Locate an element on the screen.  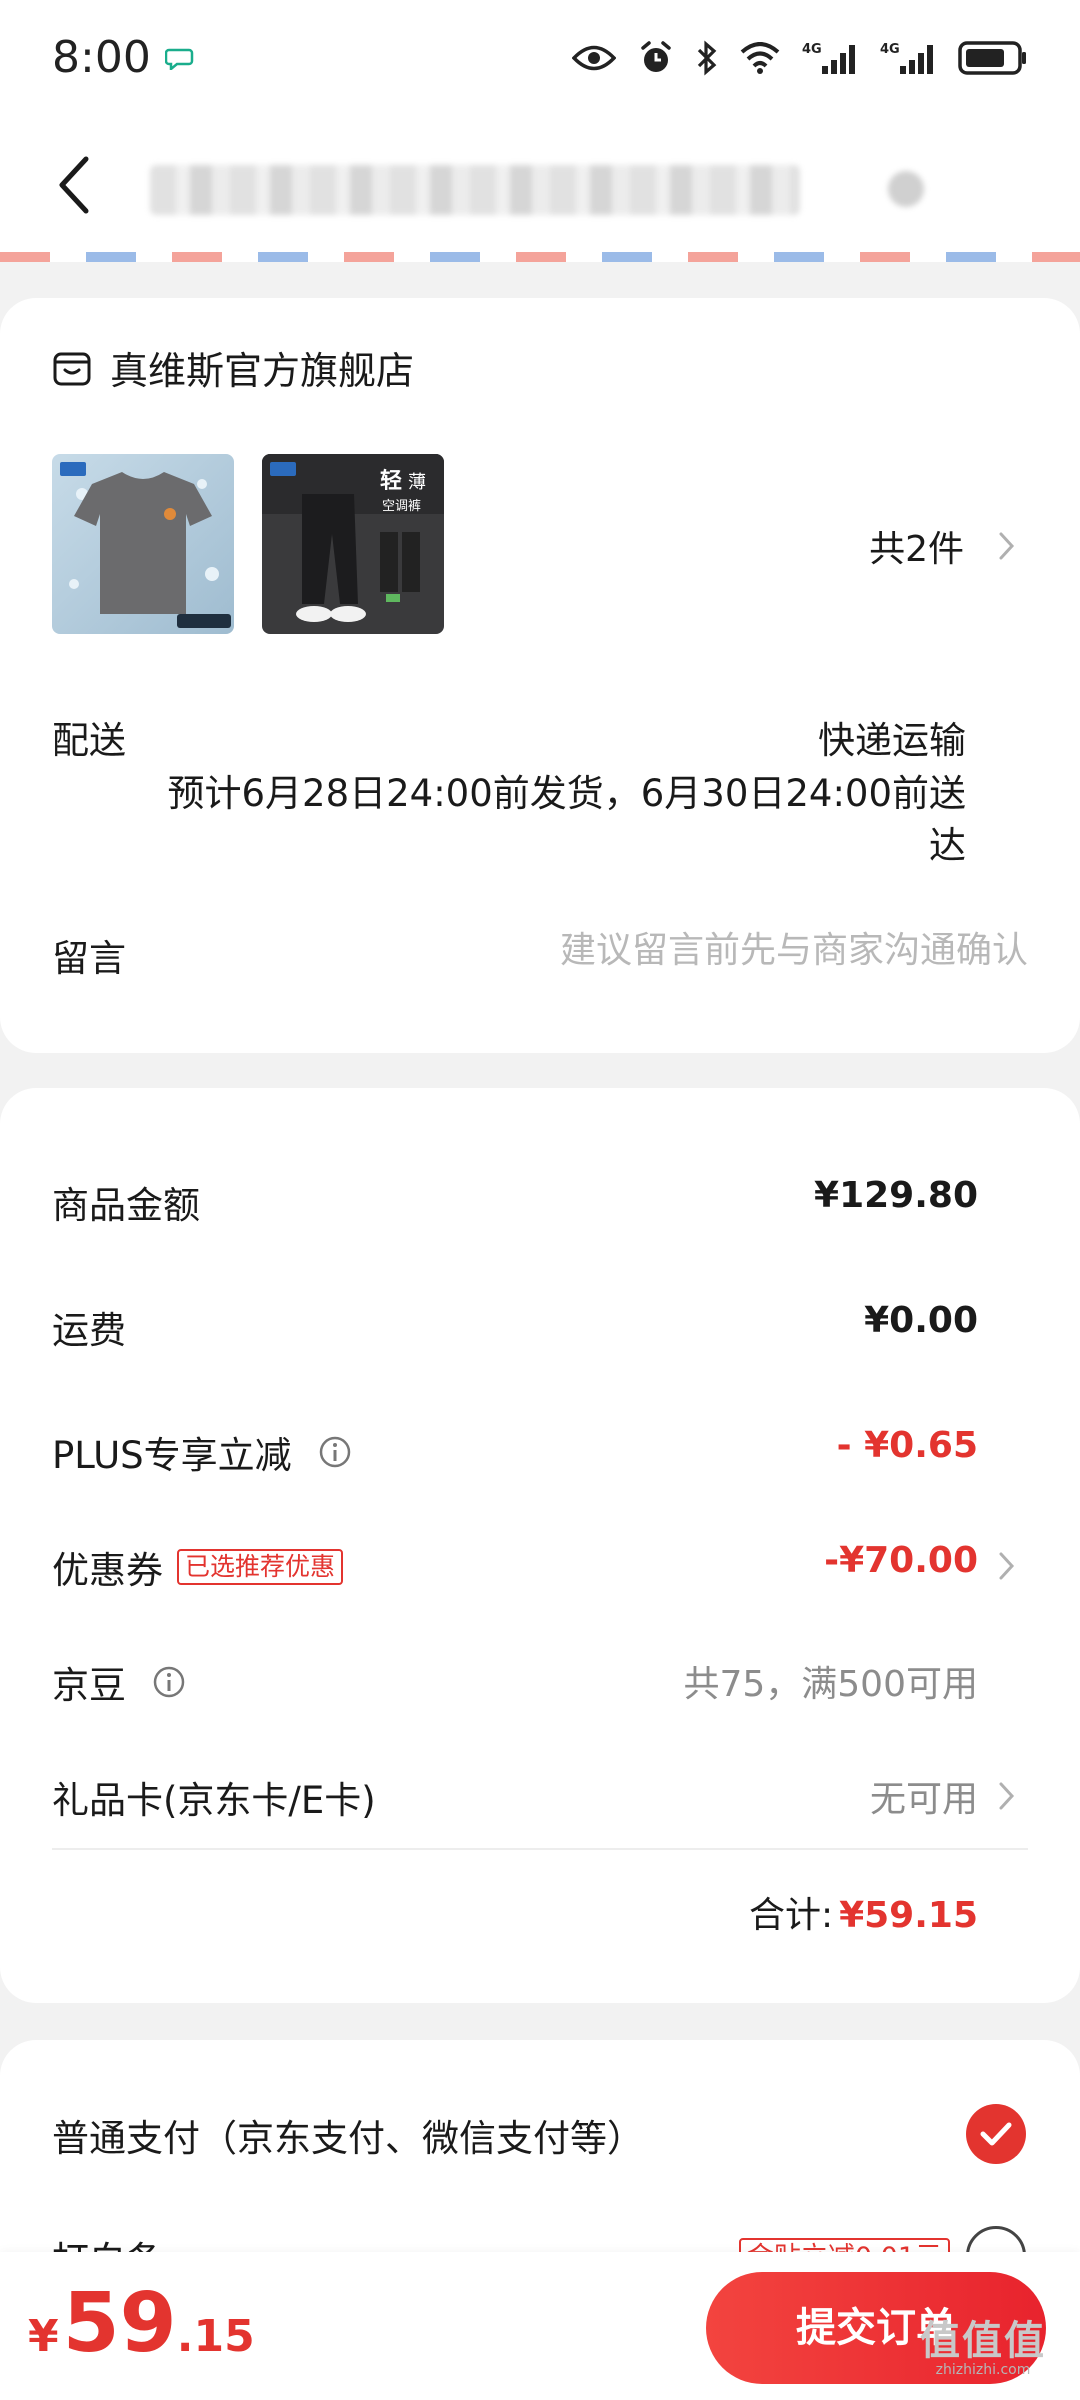
signal-4g-icon-2: 4G is located at coordinates (906, 58).